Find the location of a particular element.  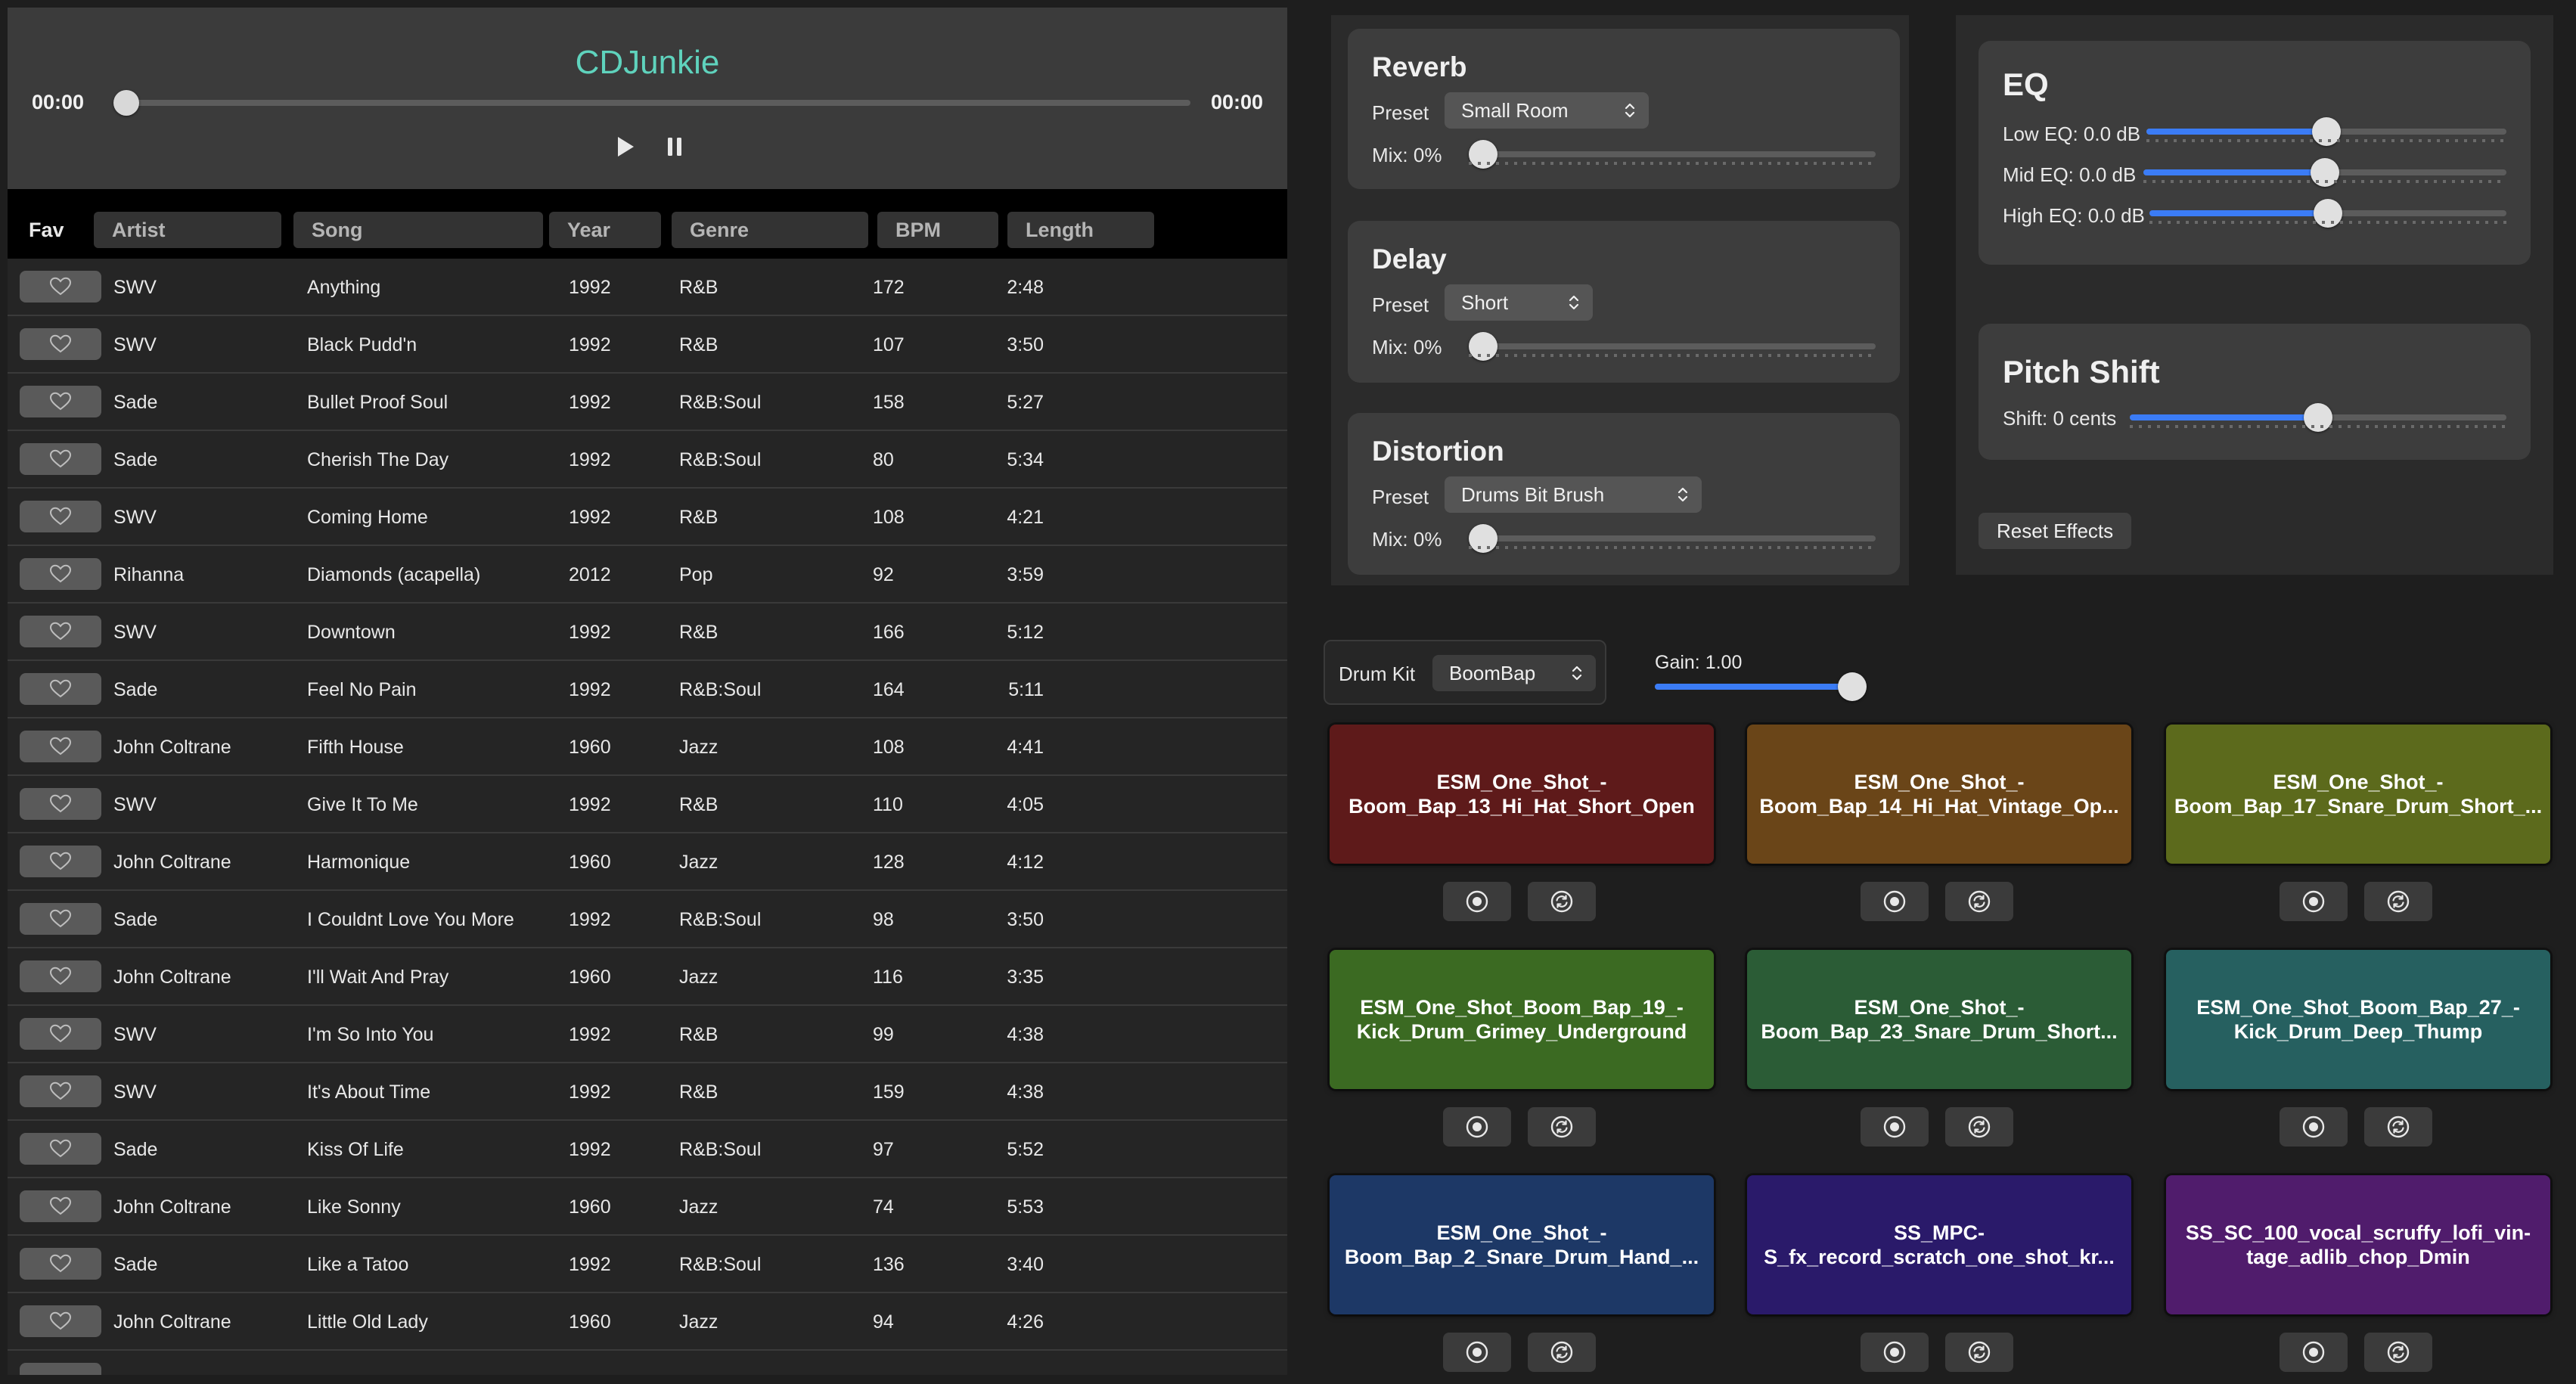

pause-button is located at coordinates (674, 147).